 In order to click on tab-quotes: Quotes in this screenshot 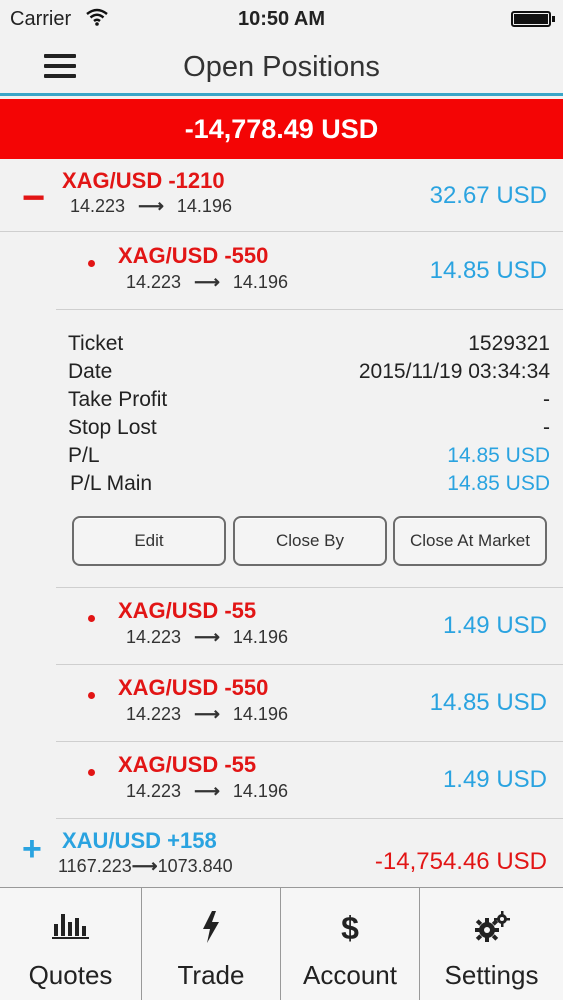, I will do `click(71, 944)`.